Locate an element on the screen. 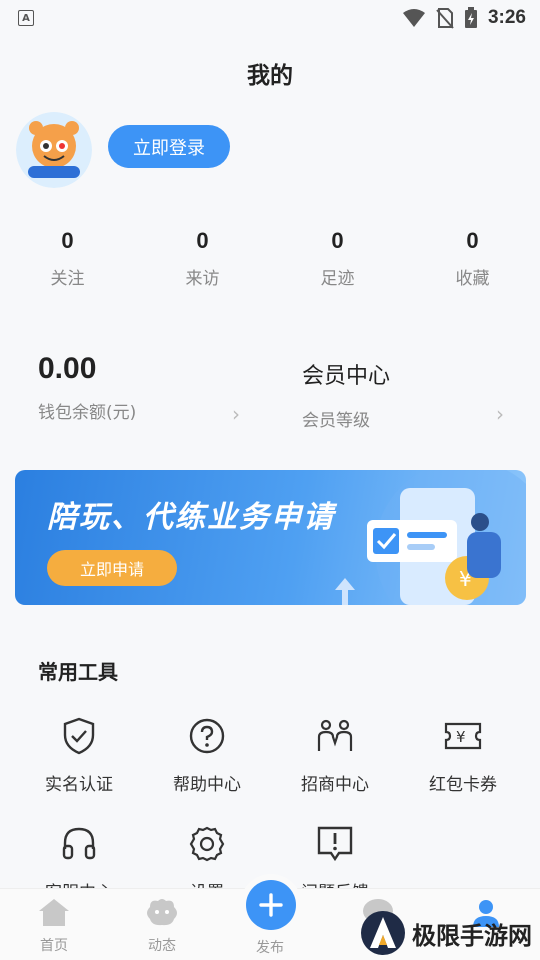 This screenshot has width=540, height=960. plus-icon is located at coordinates (271, 905).